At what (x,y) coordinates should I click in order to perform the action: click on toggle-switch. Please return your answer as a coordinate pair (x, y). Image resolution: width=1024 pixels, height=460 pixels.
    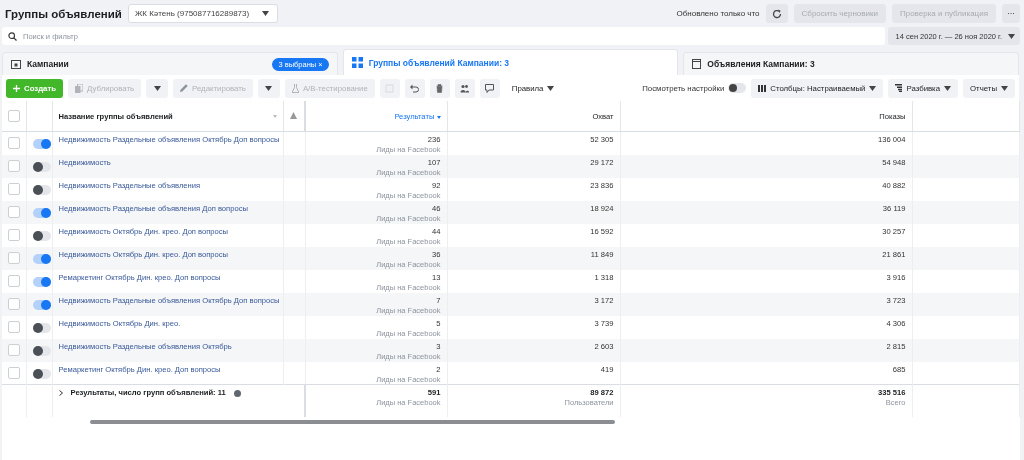
    Looking at the image, I should click on (737, 88).